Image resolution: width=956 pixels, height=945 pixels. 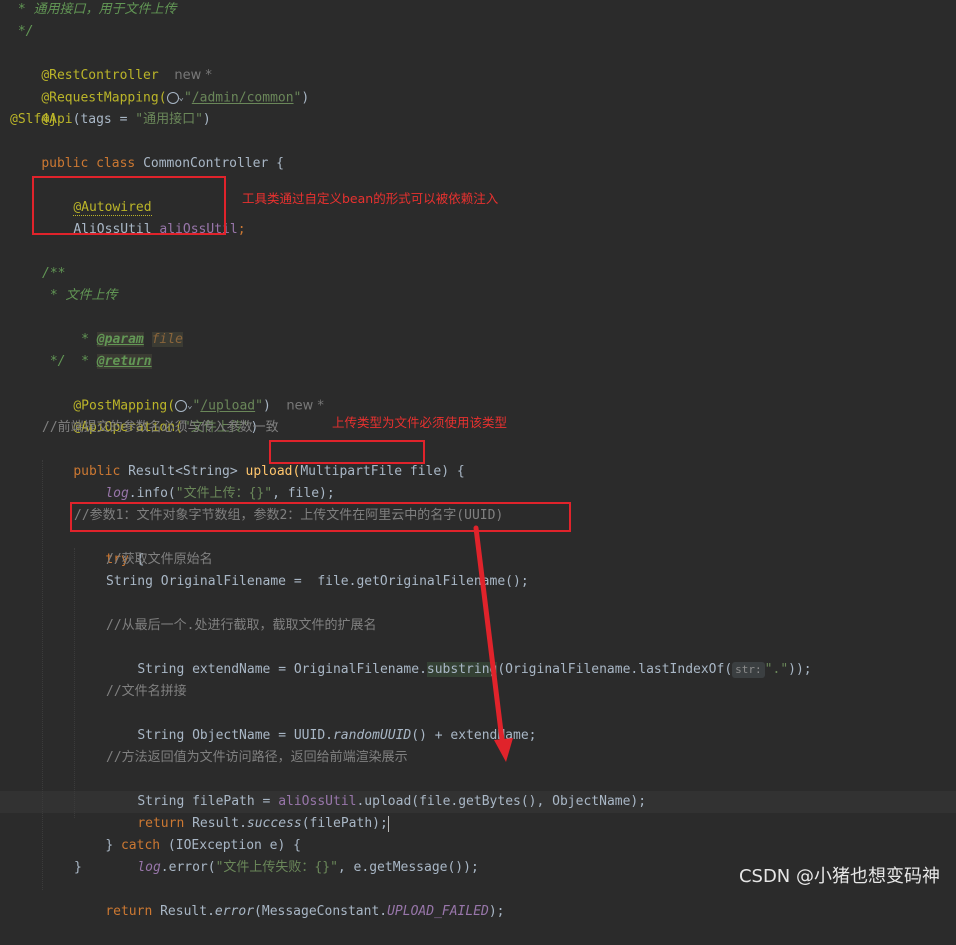 I want to click on punct: );, so click(x=496, y=911).